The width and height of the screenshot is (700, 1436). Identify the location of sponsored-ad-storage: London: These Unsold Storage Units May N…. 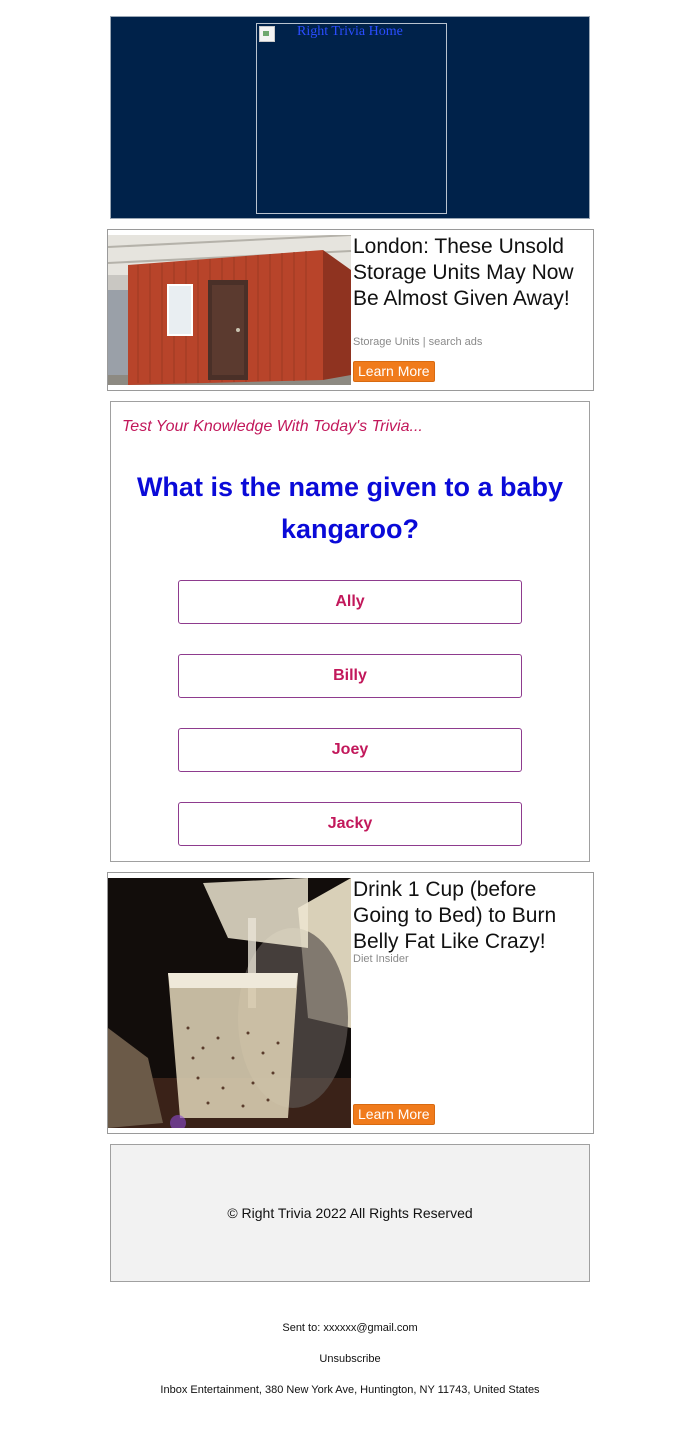
(350, 310).